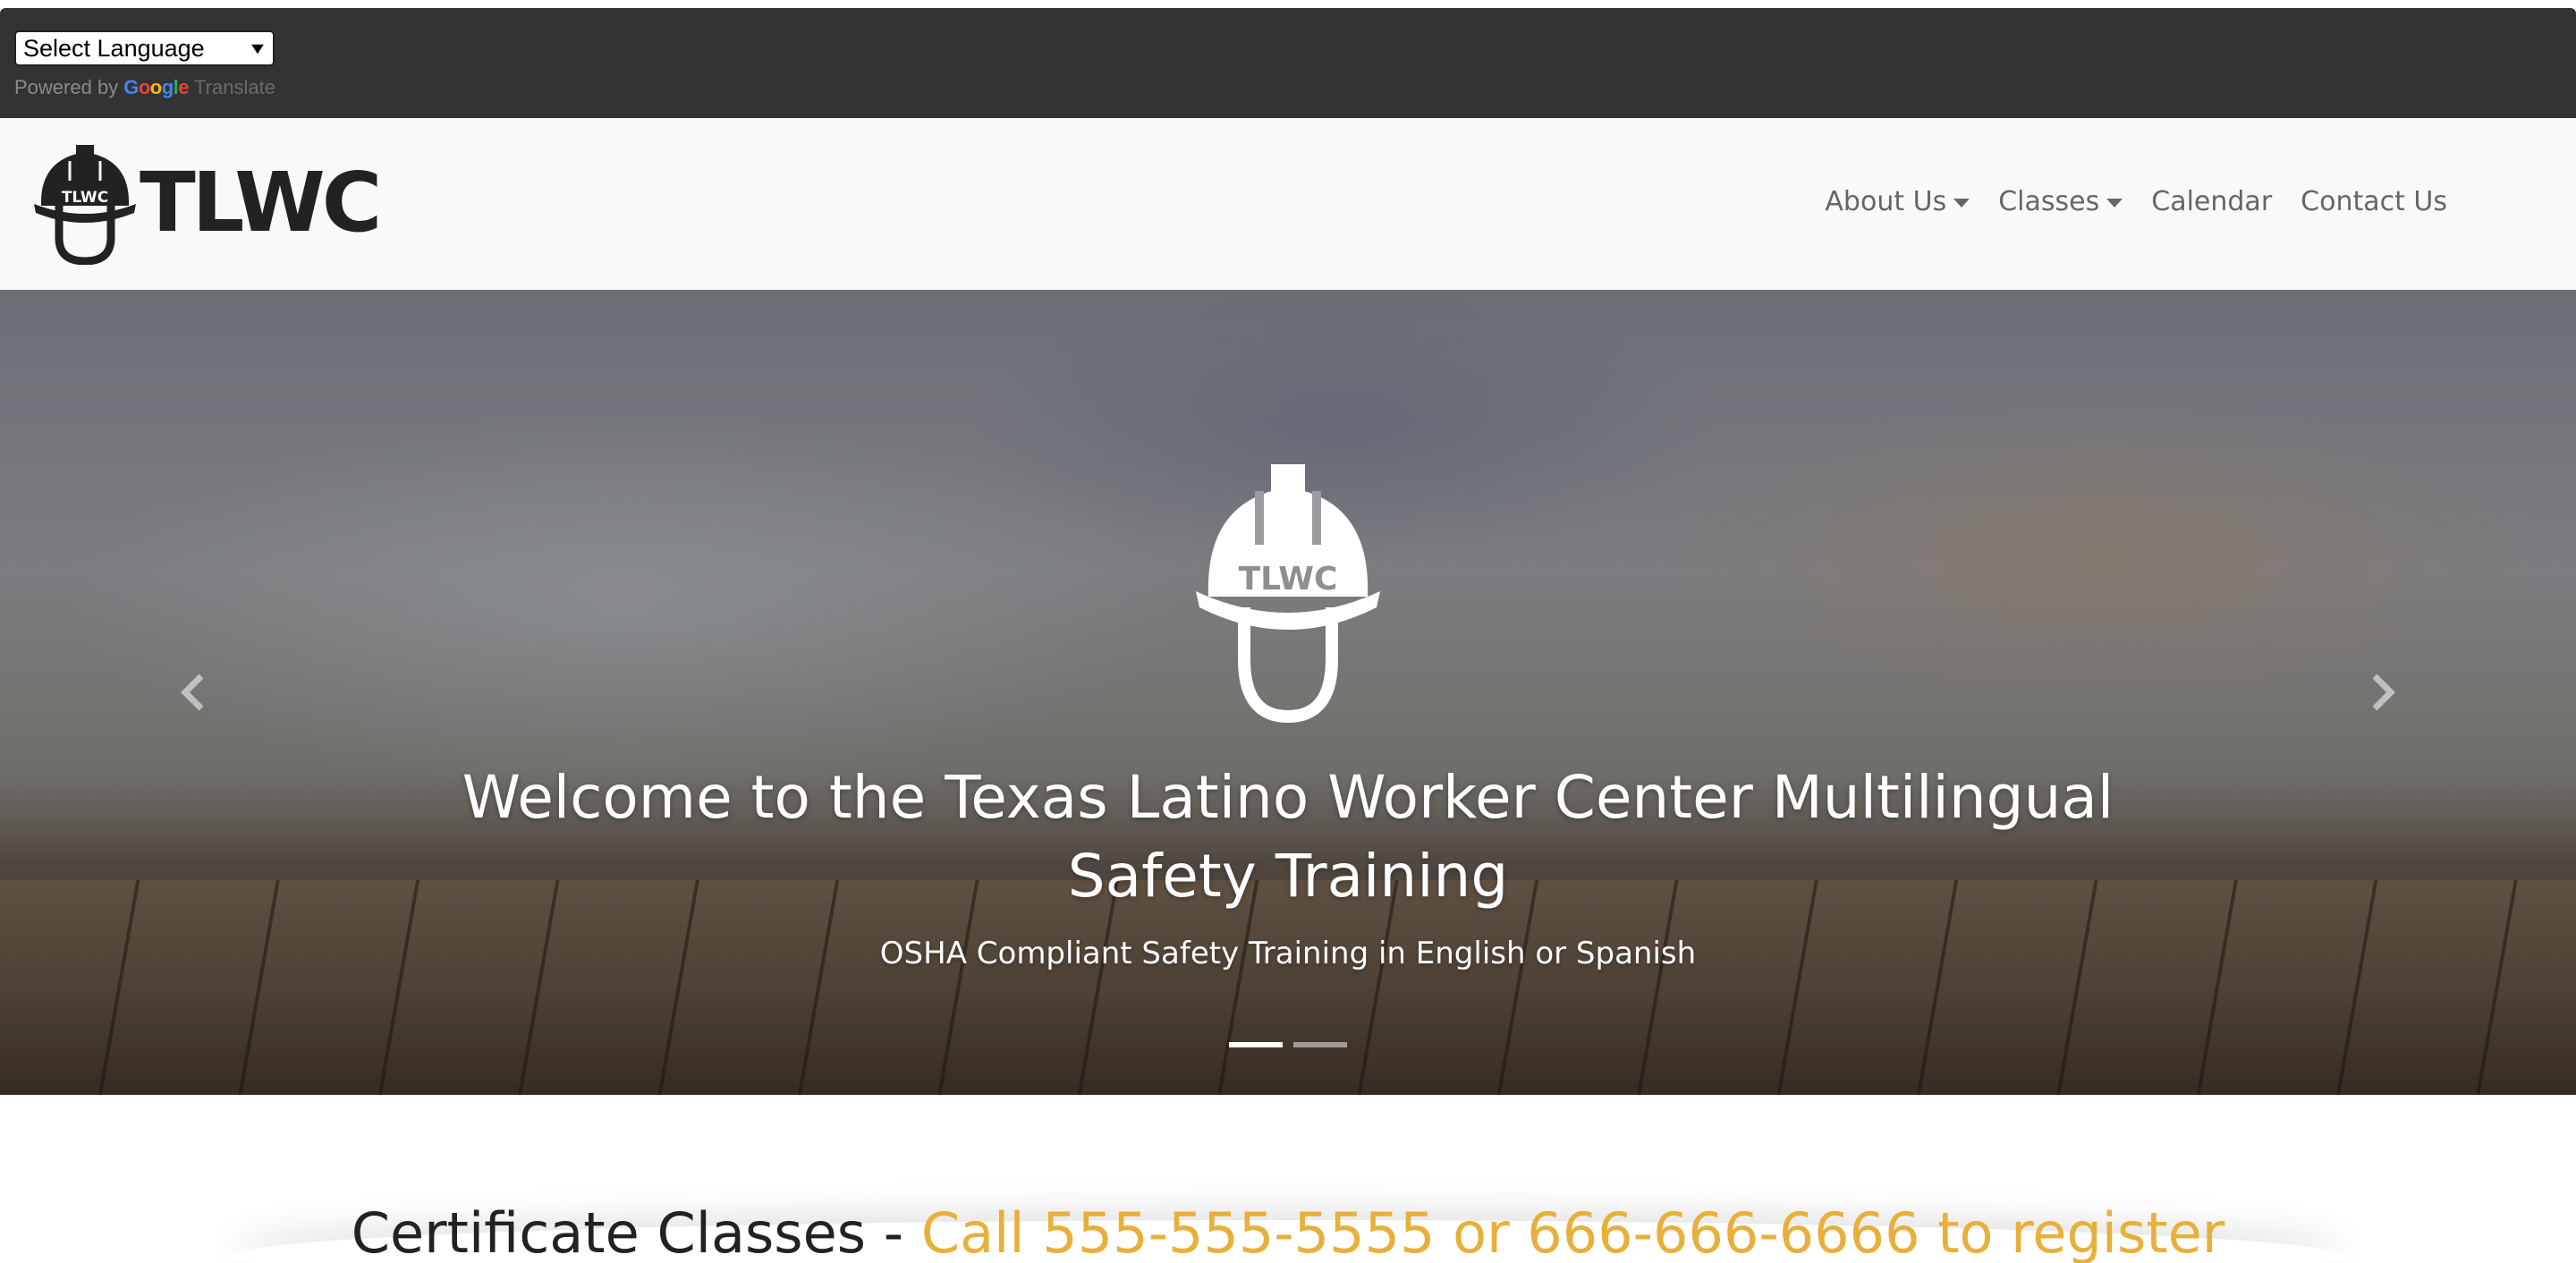  What do you see at coordinates (636, 1231) in the screenshot?
I see `certificate-heading-prefix: Certificate Classes -` at bounding box center [636, 1231].